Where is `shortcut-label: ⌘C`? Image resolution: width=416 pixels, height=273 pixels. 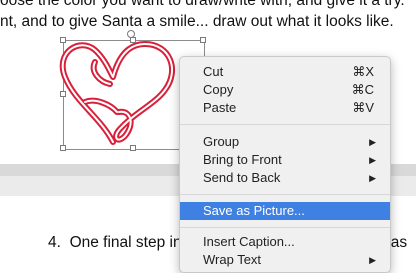
shortcut-label: ⌘C is located at coordinates (362, 89).